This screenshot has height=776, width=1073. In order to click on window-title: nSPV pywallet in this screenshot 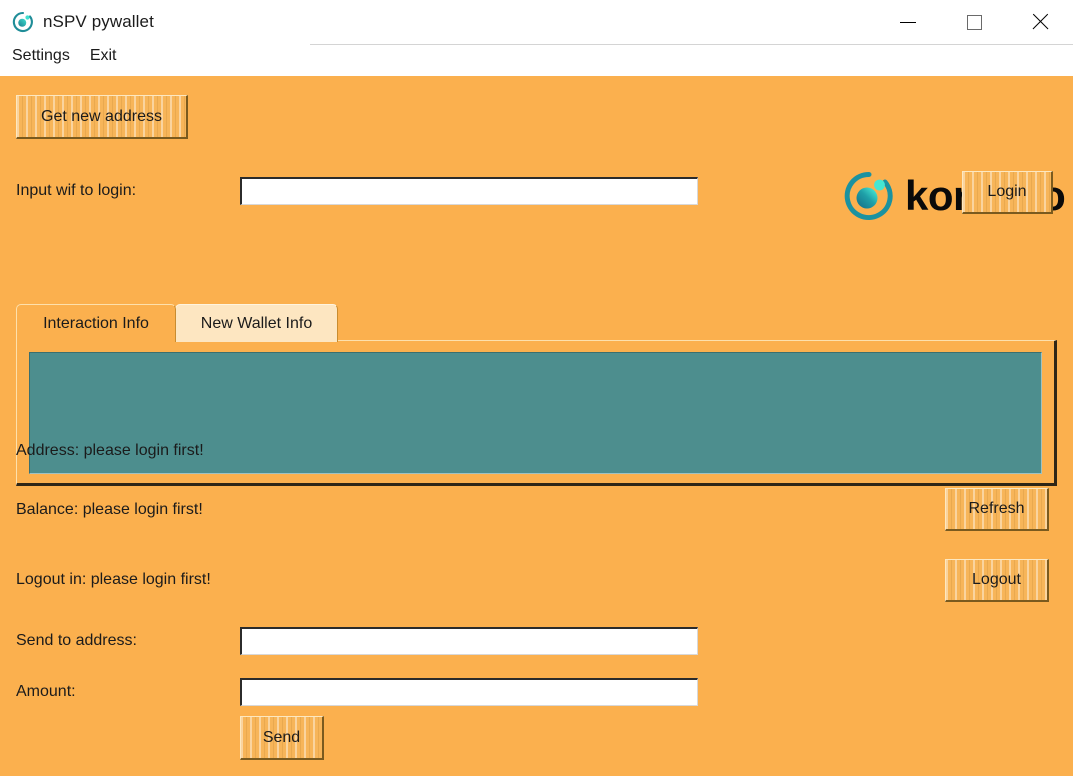, I will do `click(98, 21)`.